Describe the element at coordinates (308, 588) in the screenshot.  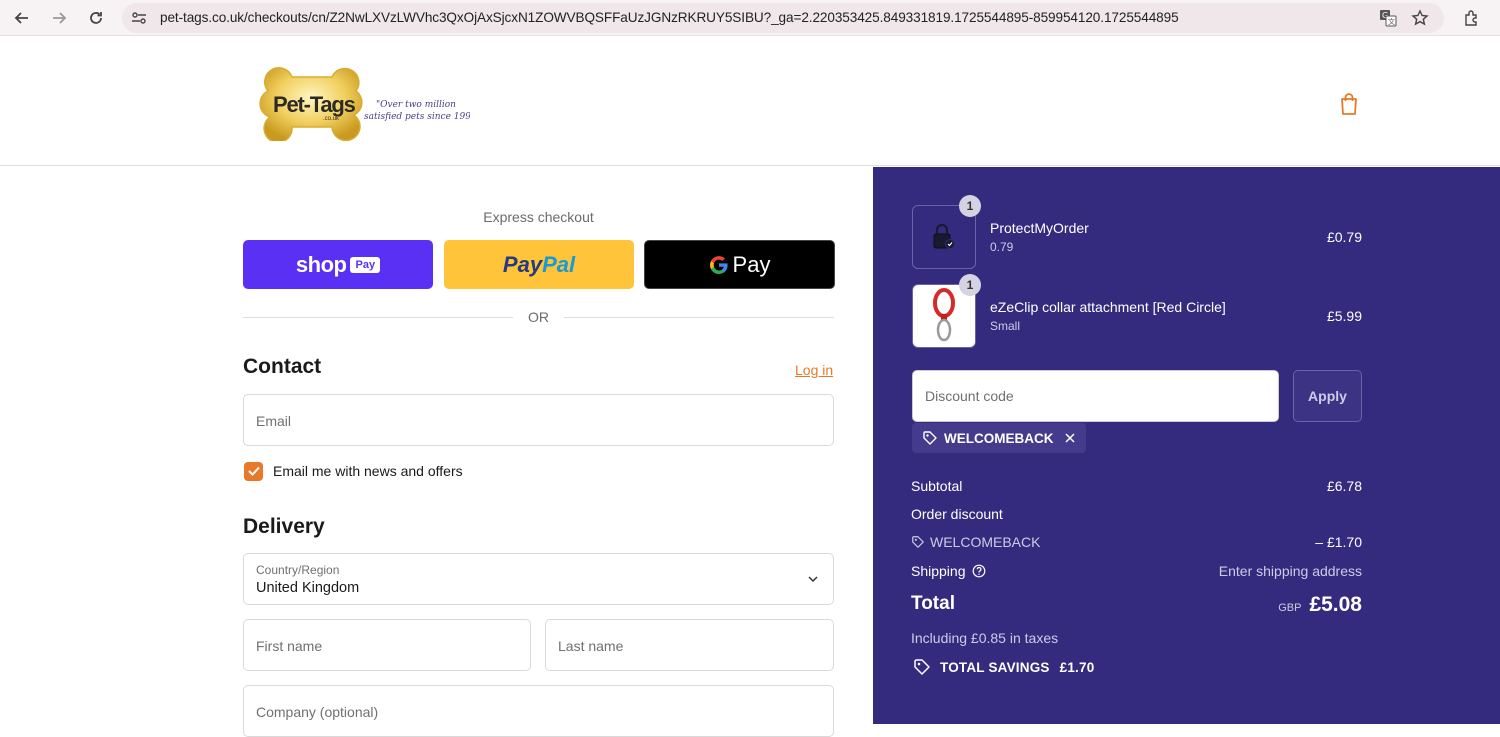
I see `country-value: United Kingdom` at that location.